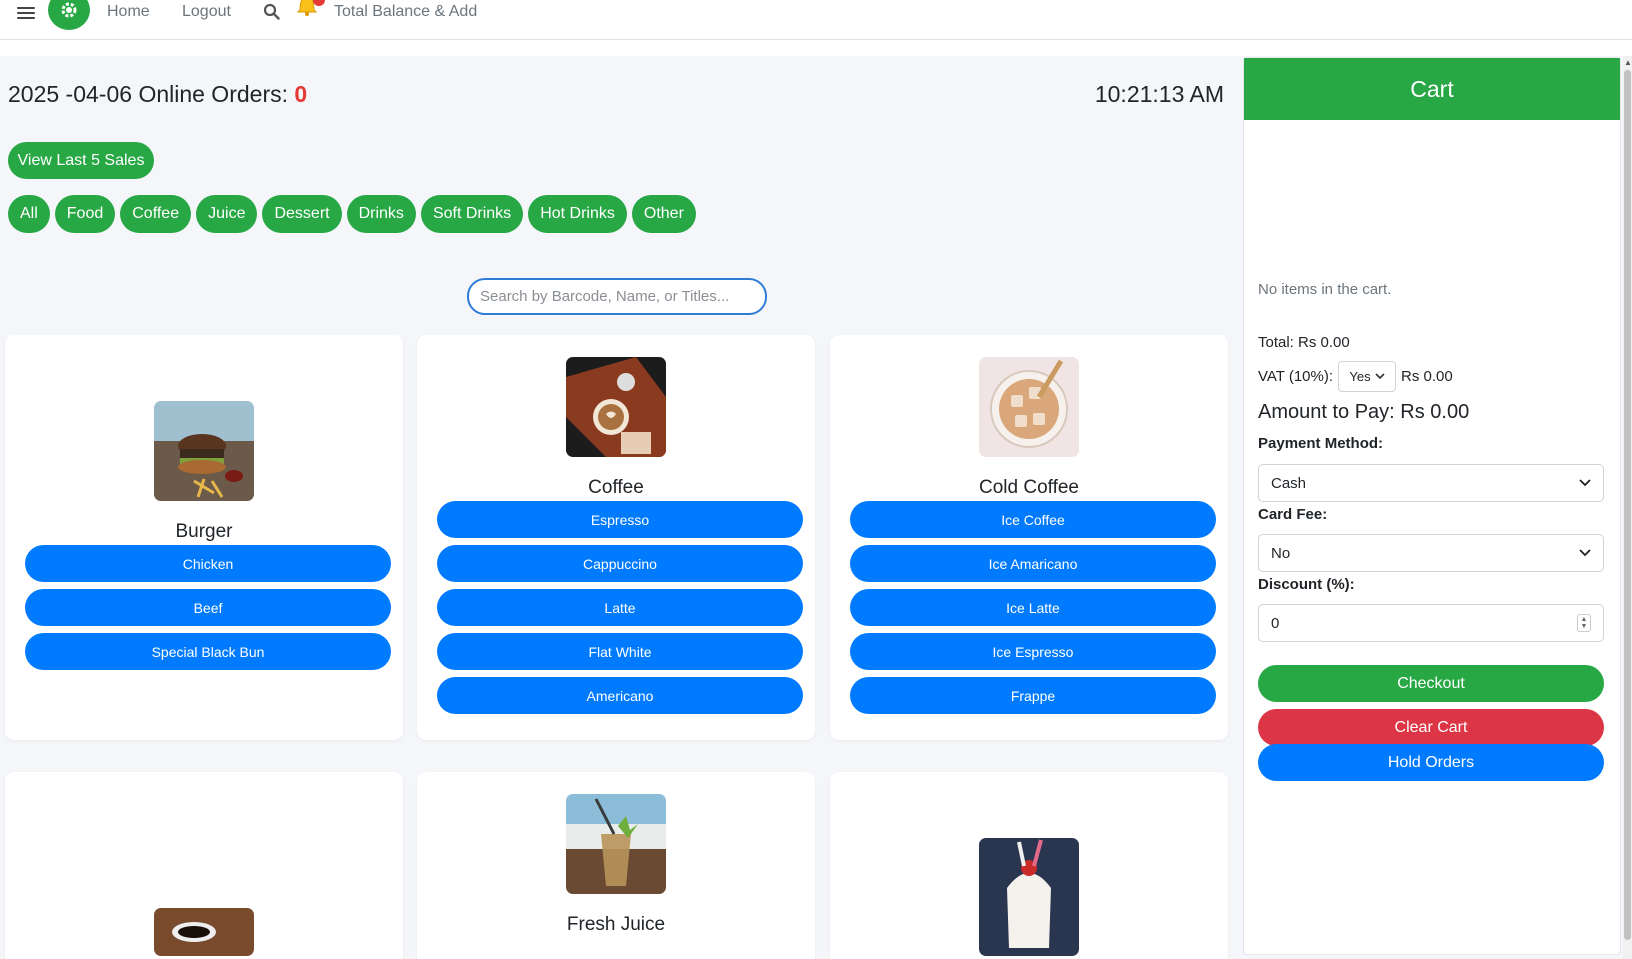 The width and height of the screenshot is (1632, 959). I want to click on vat-amount: Rs 0.00, so click(1427, 376).